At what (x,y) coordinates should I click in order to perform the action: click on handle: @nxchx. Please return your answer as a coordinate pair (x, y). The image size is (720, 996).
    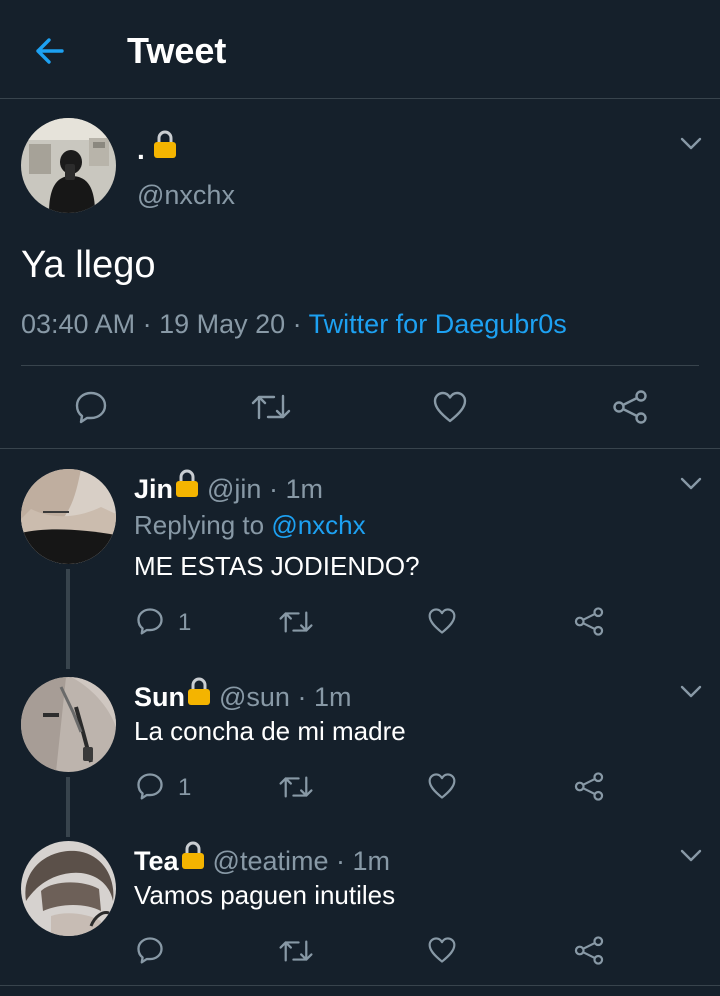
    Looking at the image, I should click on (186, 195).